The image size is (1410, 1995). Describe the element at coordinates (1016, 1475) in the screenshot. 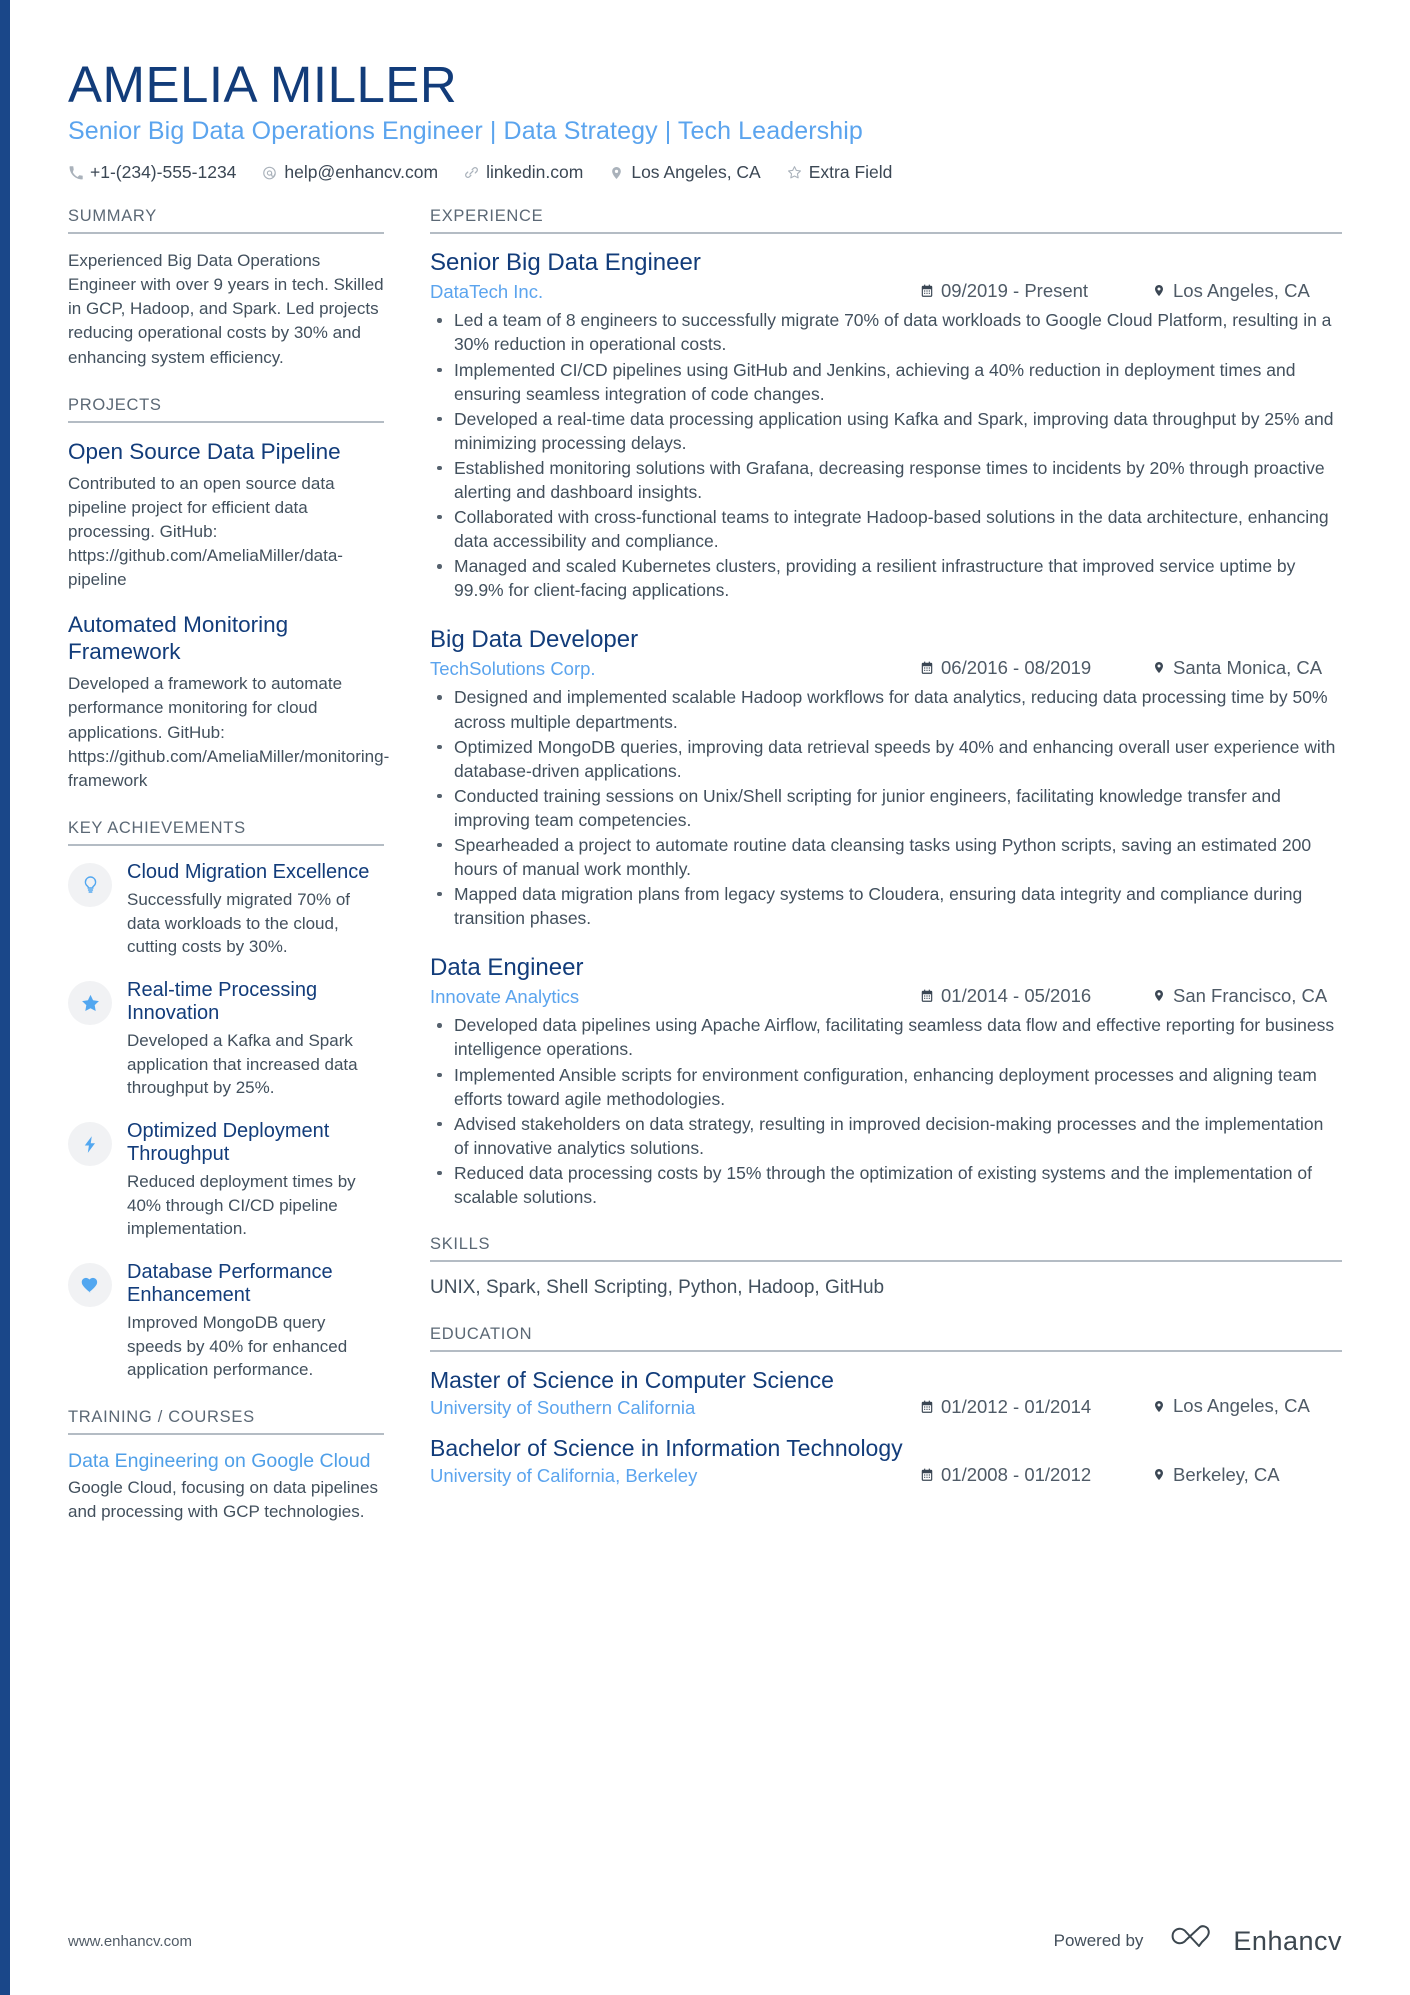

I see `education-dates-text: 01/2008 - 01/2012` at that location.